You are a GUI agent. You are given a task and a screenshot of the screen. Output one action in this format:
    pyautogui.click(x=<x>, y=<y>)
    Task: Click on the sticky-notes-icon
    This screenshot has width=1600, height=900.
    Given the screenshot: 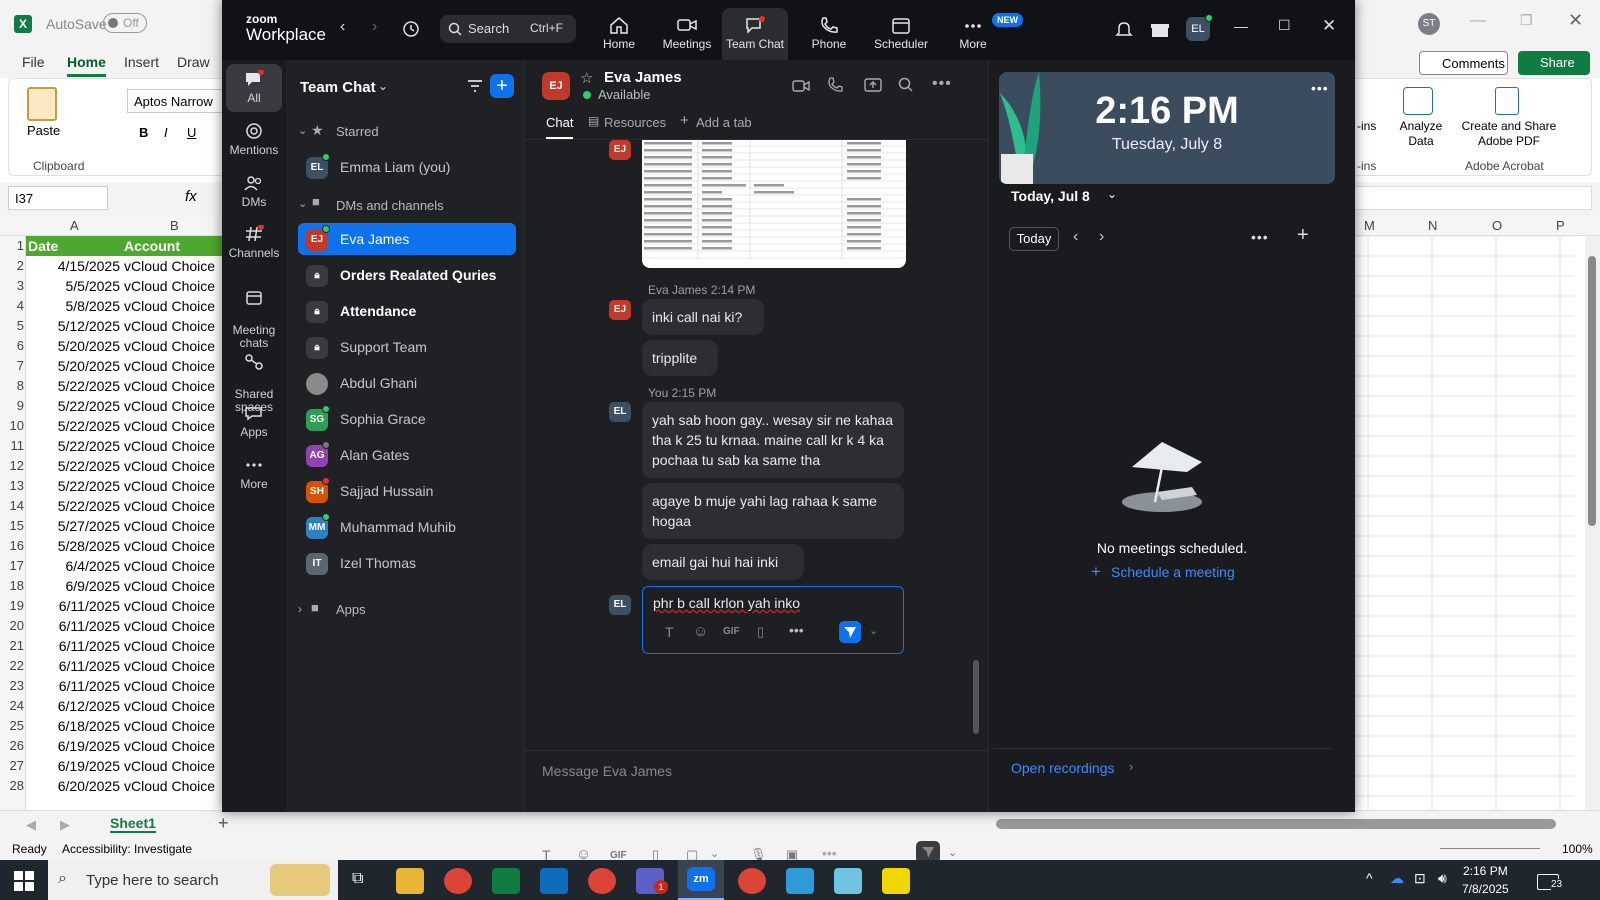 What is the action you would take?
    pyautogui.click(x=896, y=881)
    